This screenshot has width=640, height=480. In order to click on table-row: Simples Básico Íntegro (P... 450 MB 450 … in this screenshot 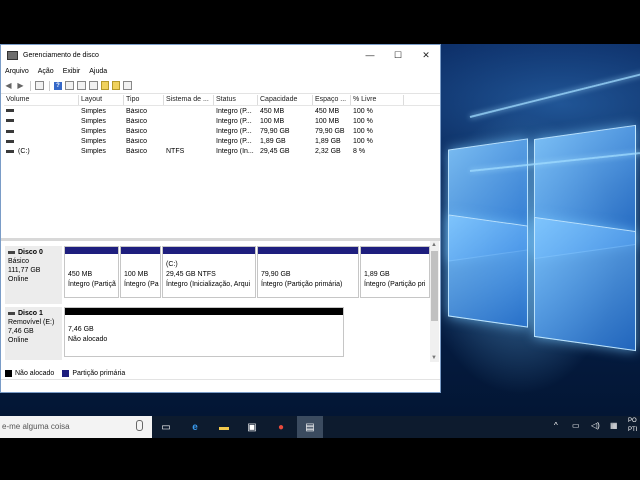, I will do `click(222, 111)`.